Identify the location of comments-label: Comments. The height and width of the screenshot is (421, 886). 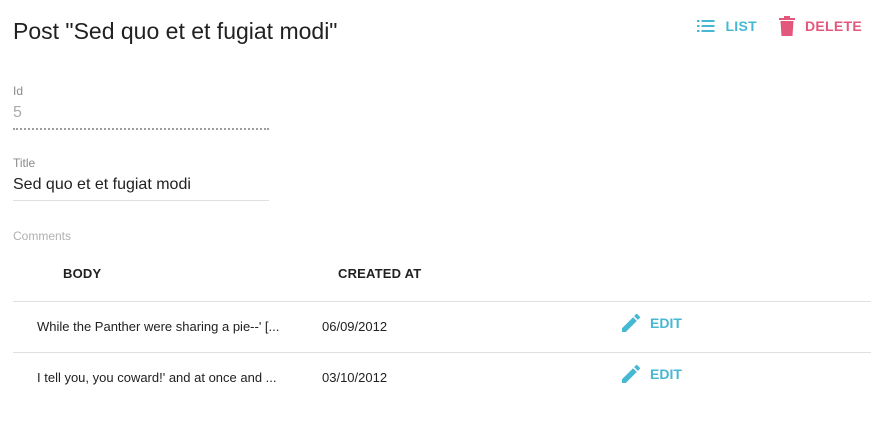
(42, 236).